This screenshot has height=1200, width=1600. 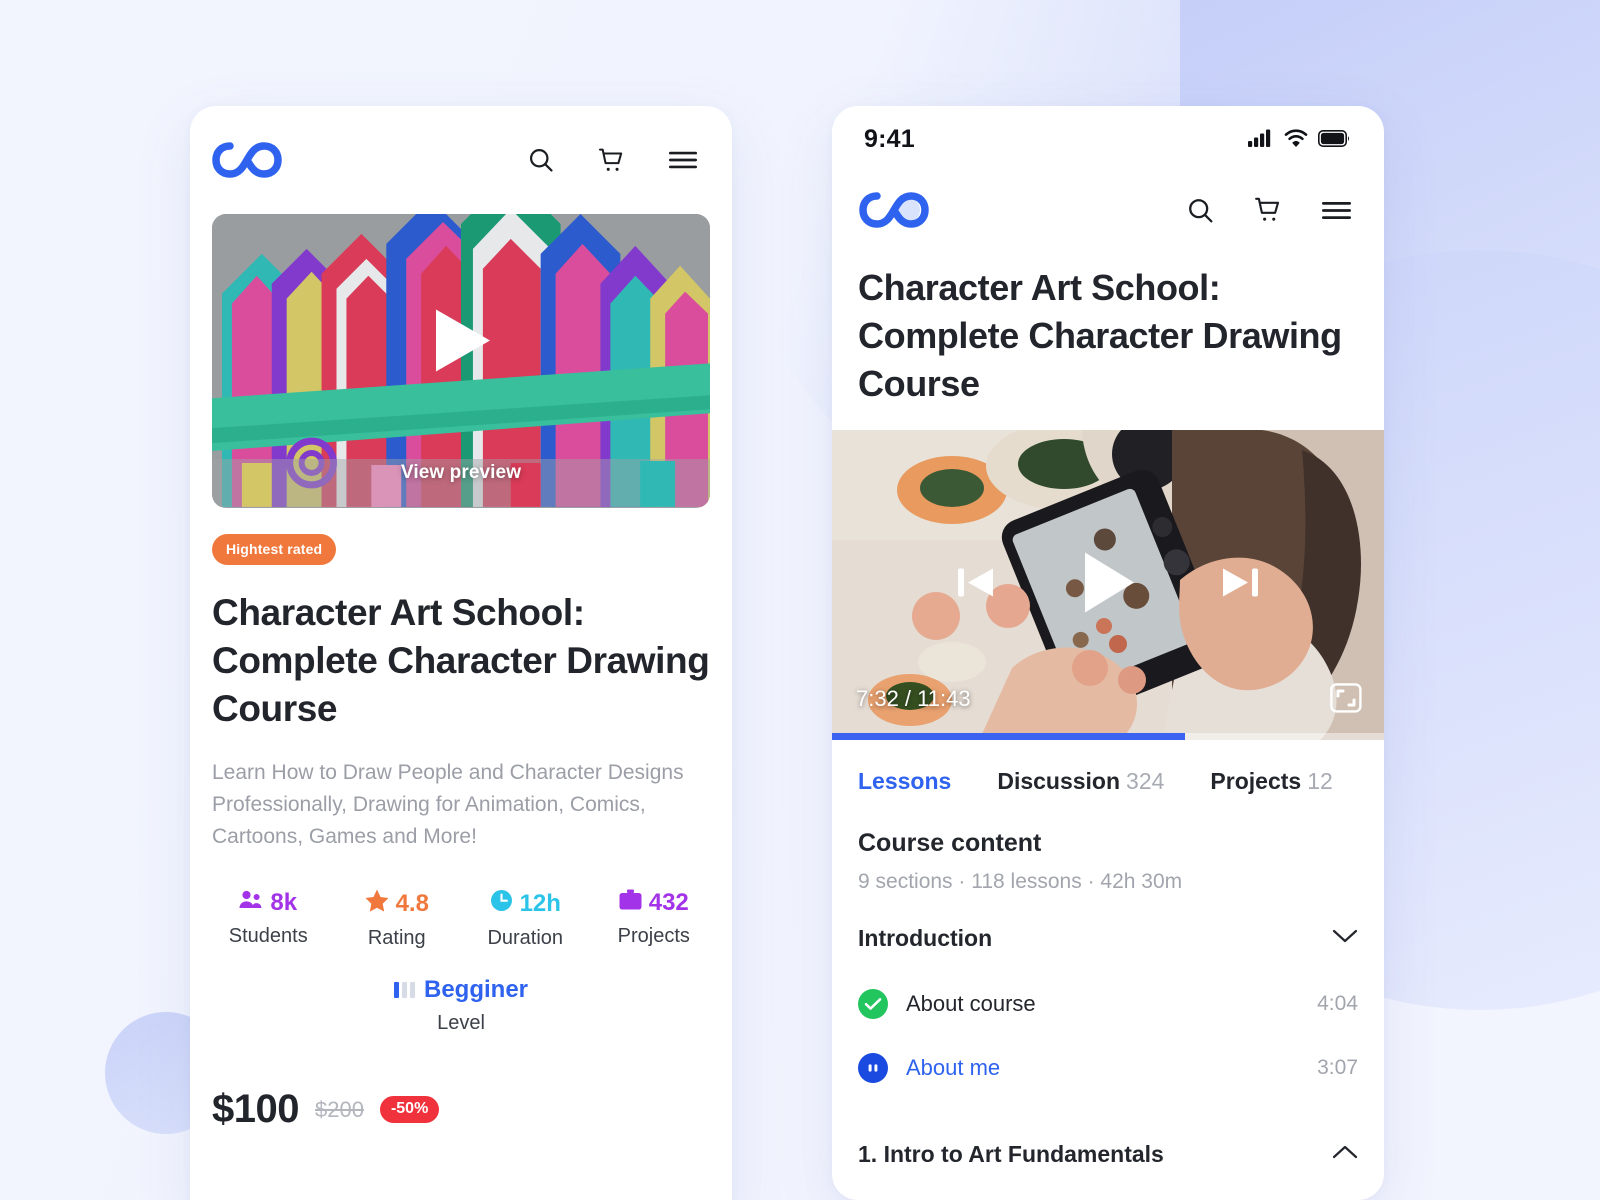 What do you see at coordinates (268, 936) in the screenshot?
I see `stat-label: Students` at bounding box center [268, 936].